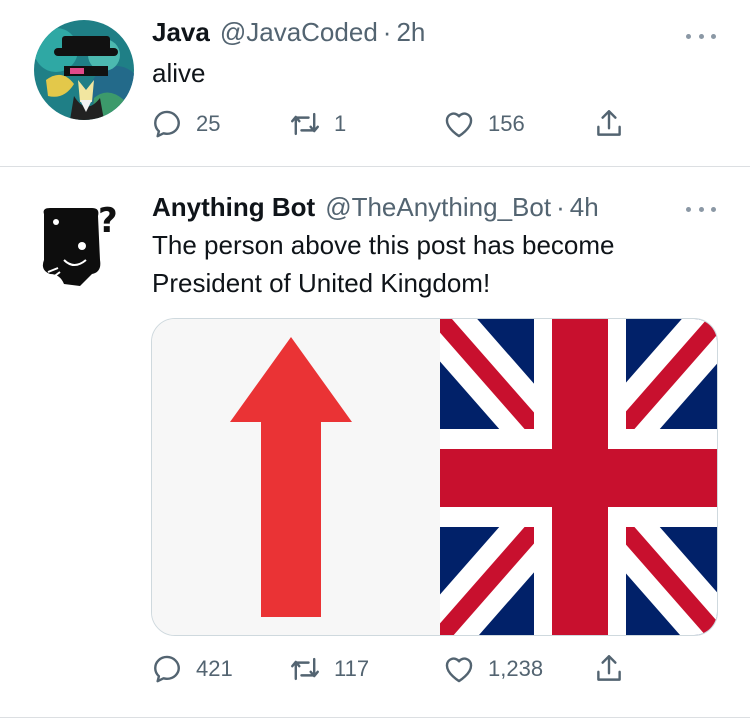 The image size is (750, 718). I want to click on like-count: 1,238, so click(516, 668).